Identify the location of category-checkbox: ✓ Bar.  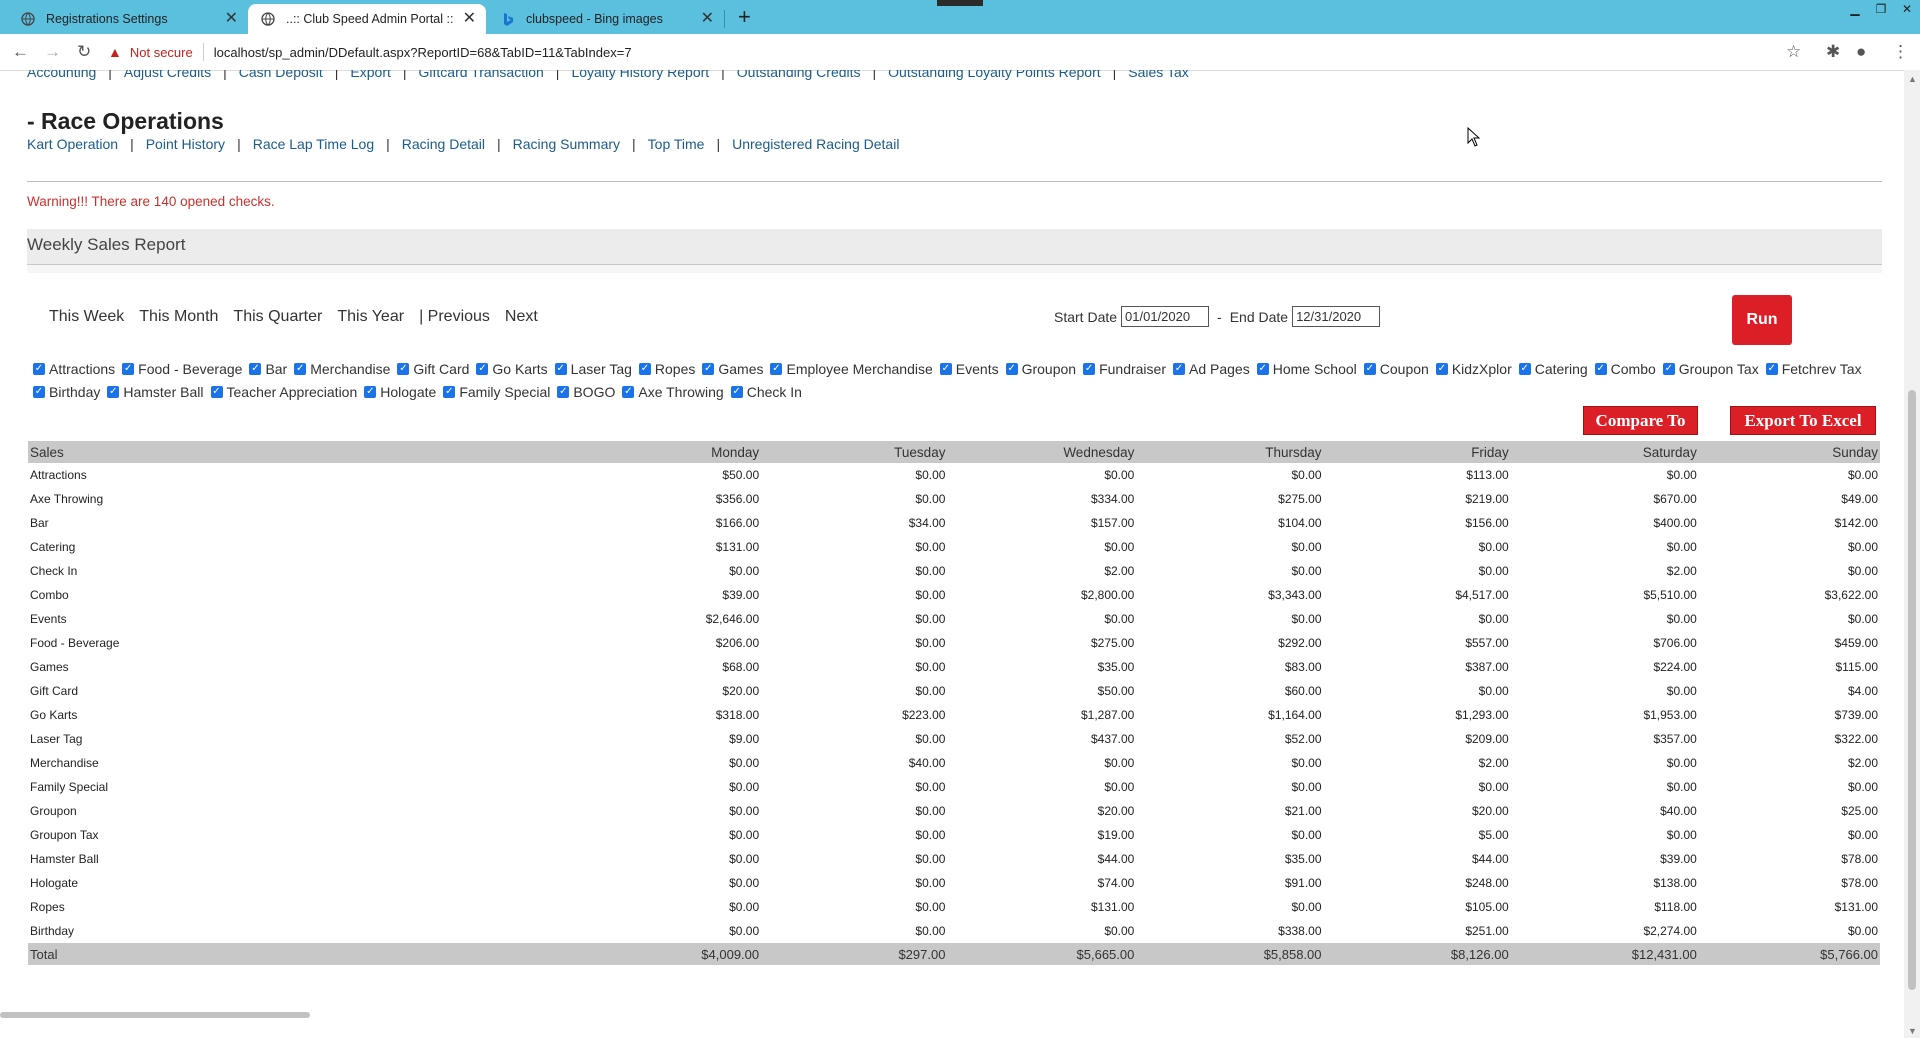
(265, 369).